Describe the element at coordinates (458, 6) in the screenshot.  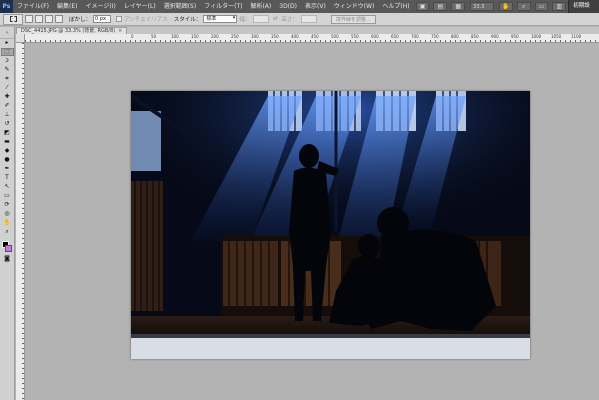
I see `view-extras-icon: ▦` at that location.